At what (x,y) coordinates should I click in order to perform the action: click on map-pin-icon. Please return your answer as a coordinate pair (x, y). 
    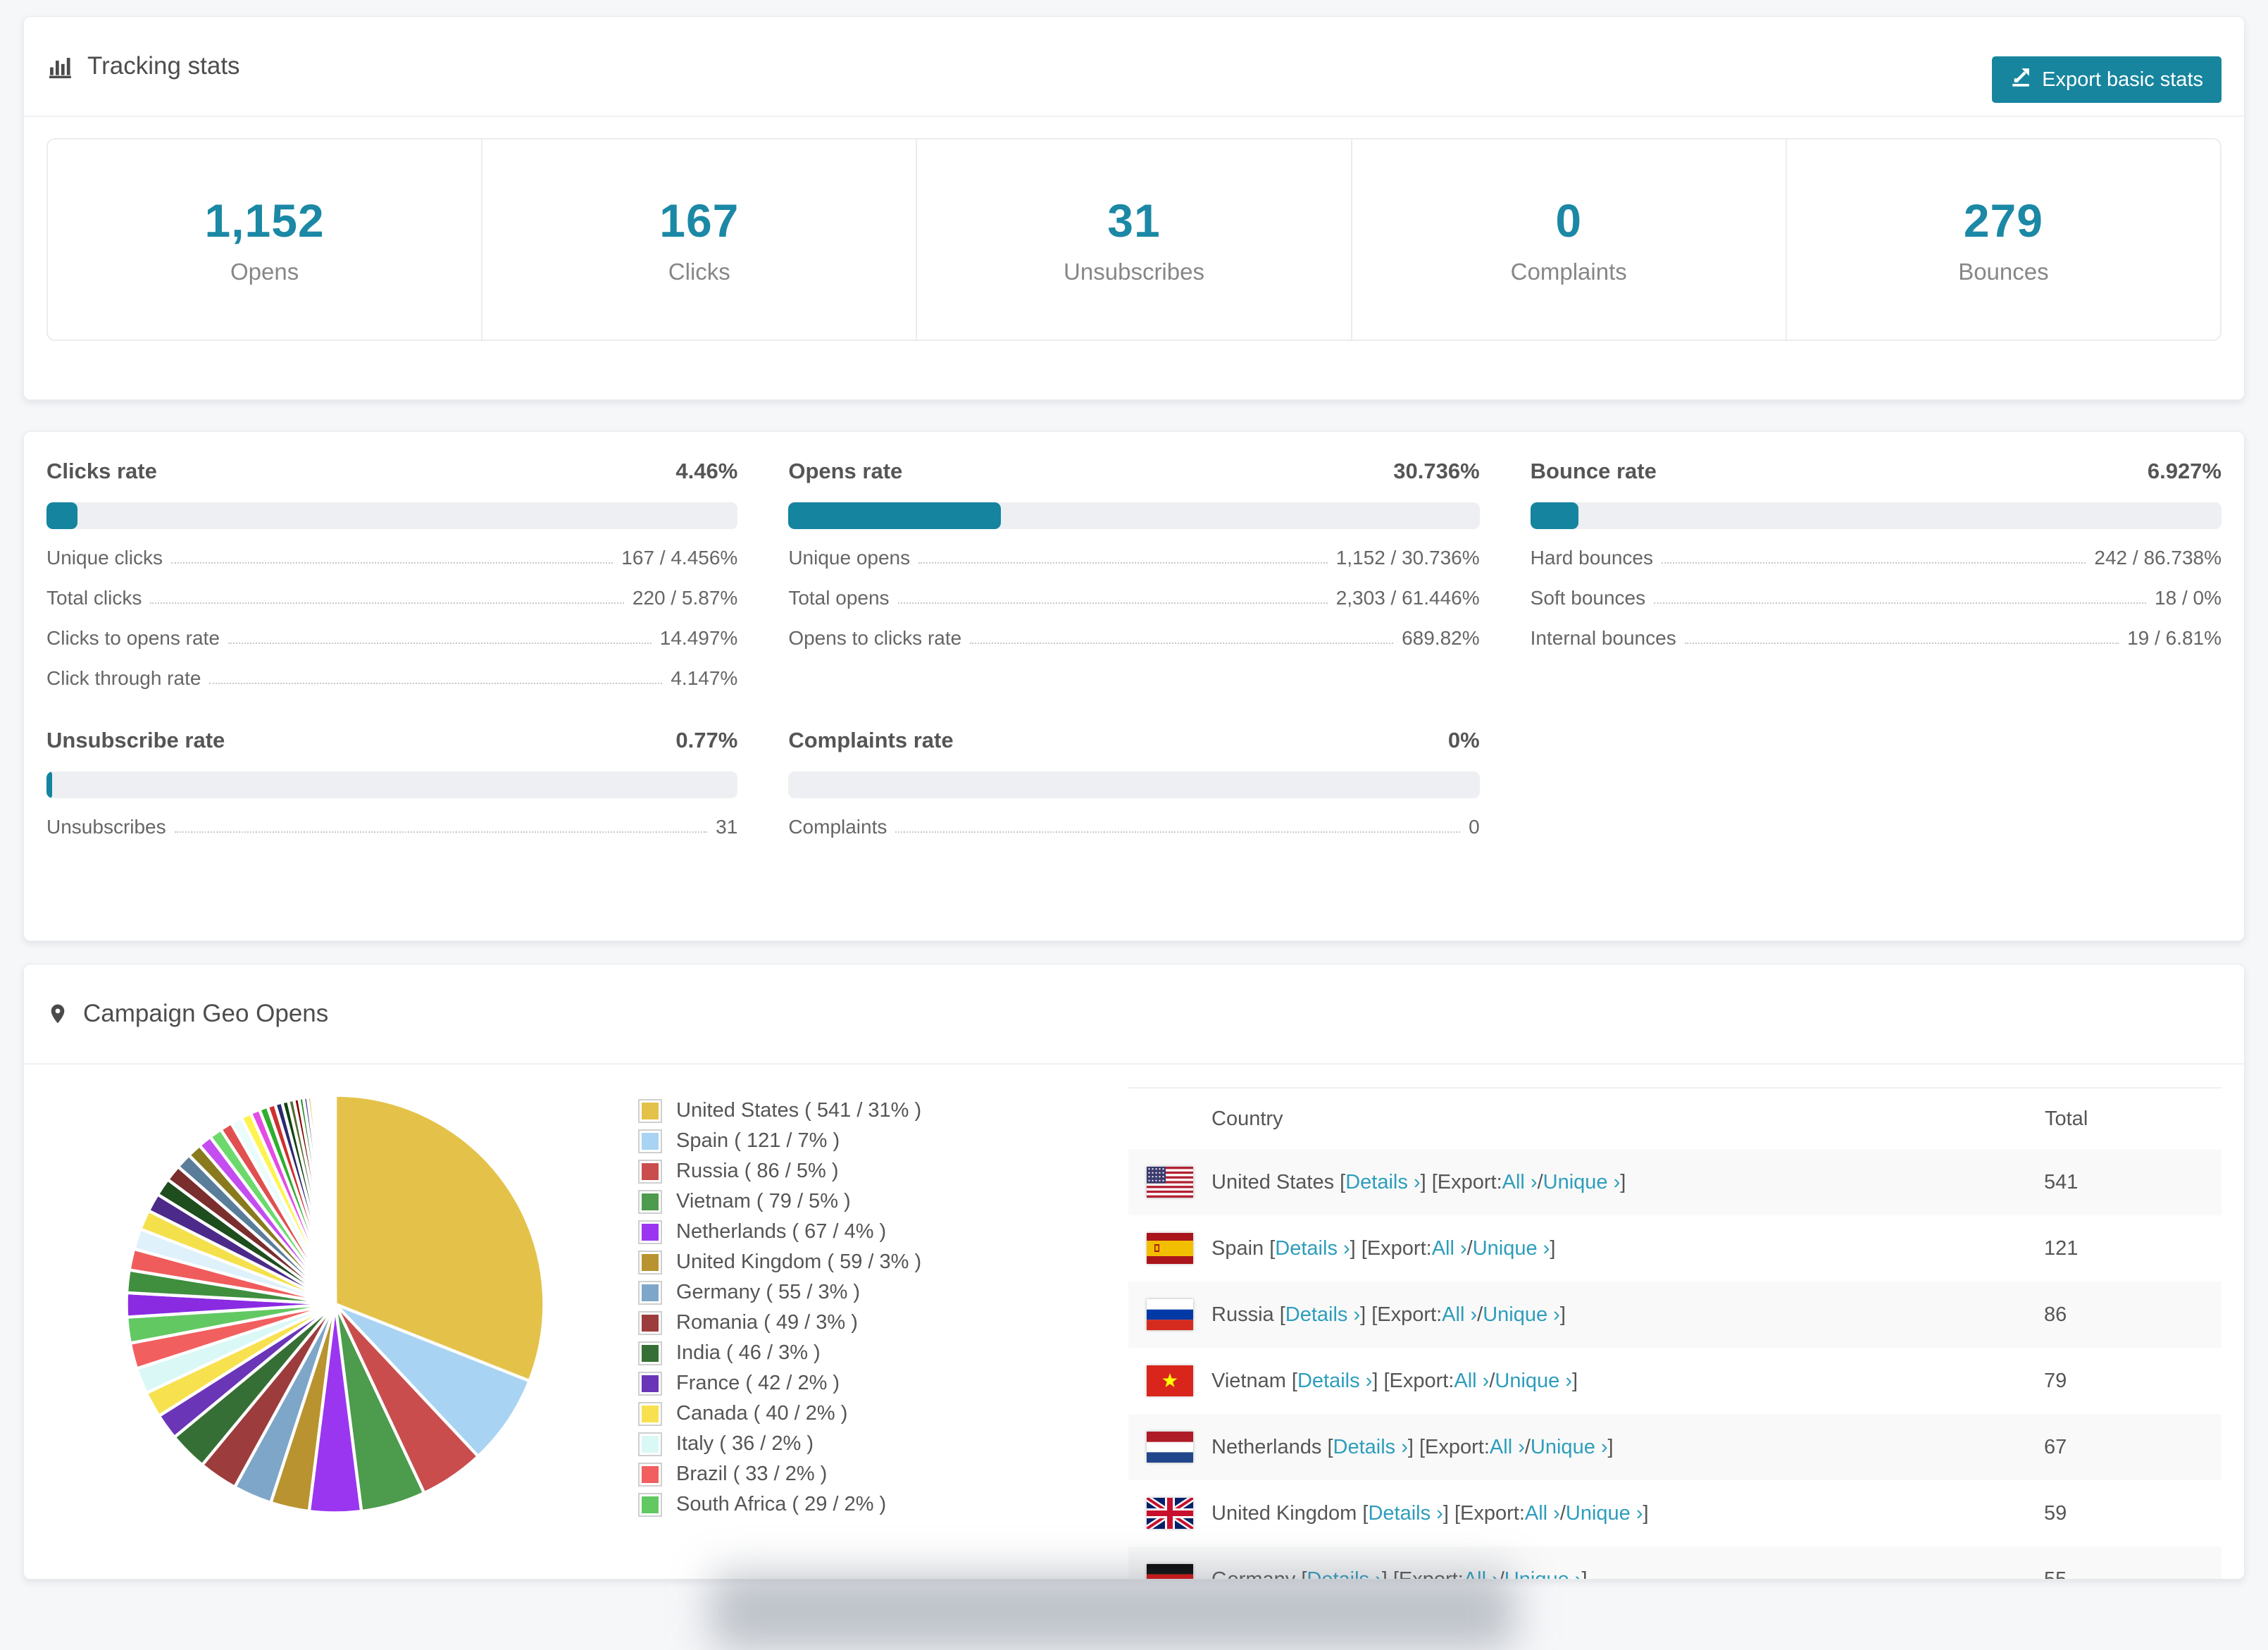
    Looking at the image, I should click on (58, 1014).